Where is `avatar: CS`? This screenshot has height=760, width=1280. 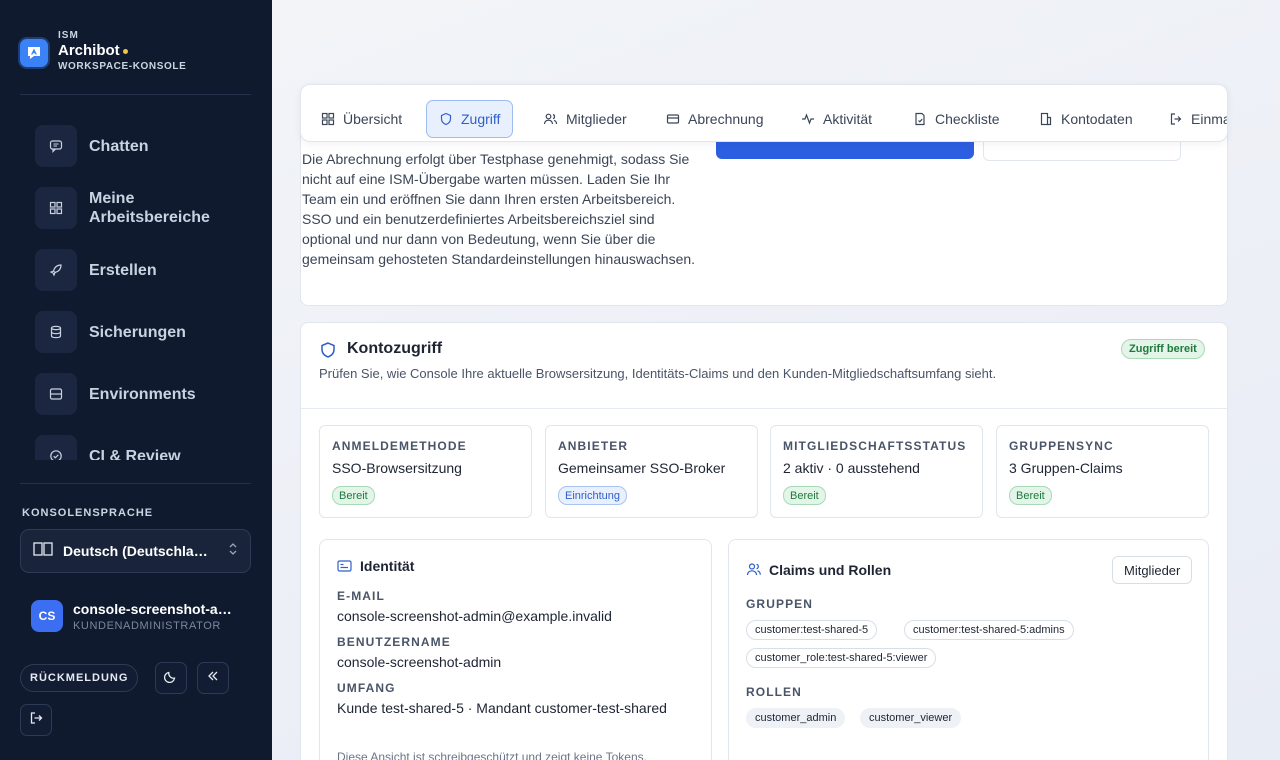 avatar: CS is located at coordinates (47, 616).